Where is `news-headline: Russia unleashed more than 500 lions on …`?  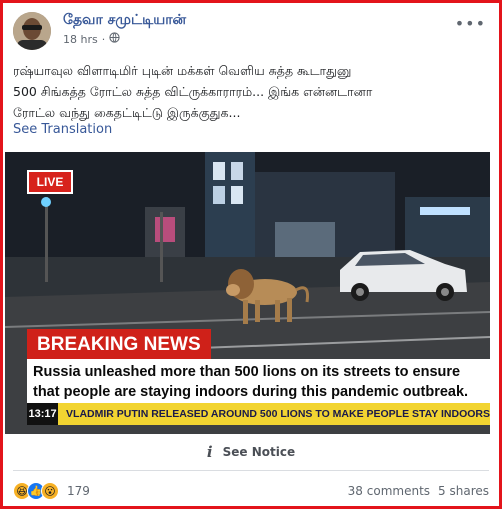
news-headline: Russia unleashed more than 500 lions on … is located at coordinates (258, 381).